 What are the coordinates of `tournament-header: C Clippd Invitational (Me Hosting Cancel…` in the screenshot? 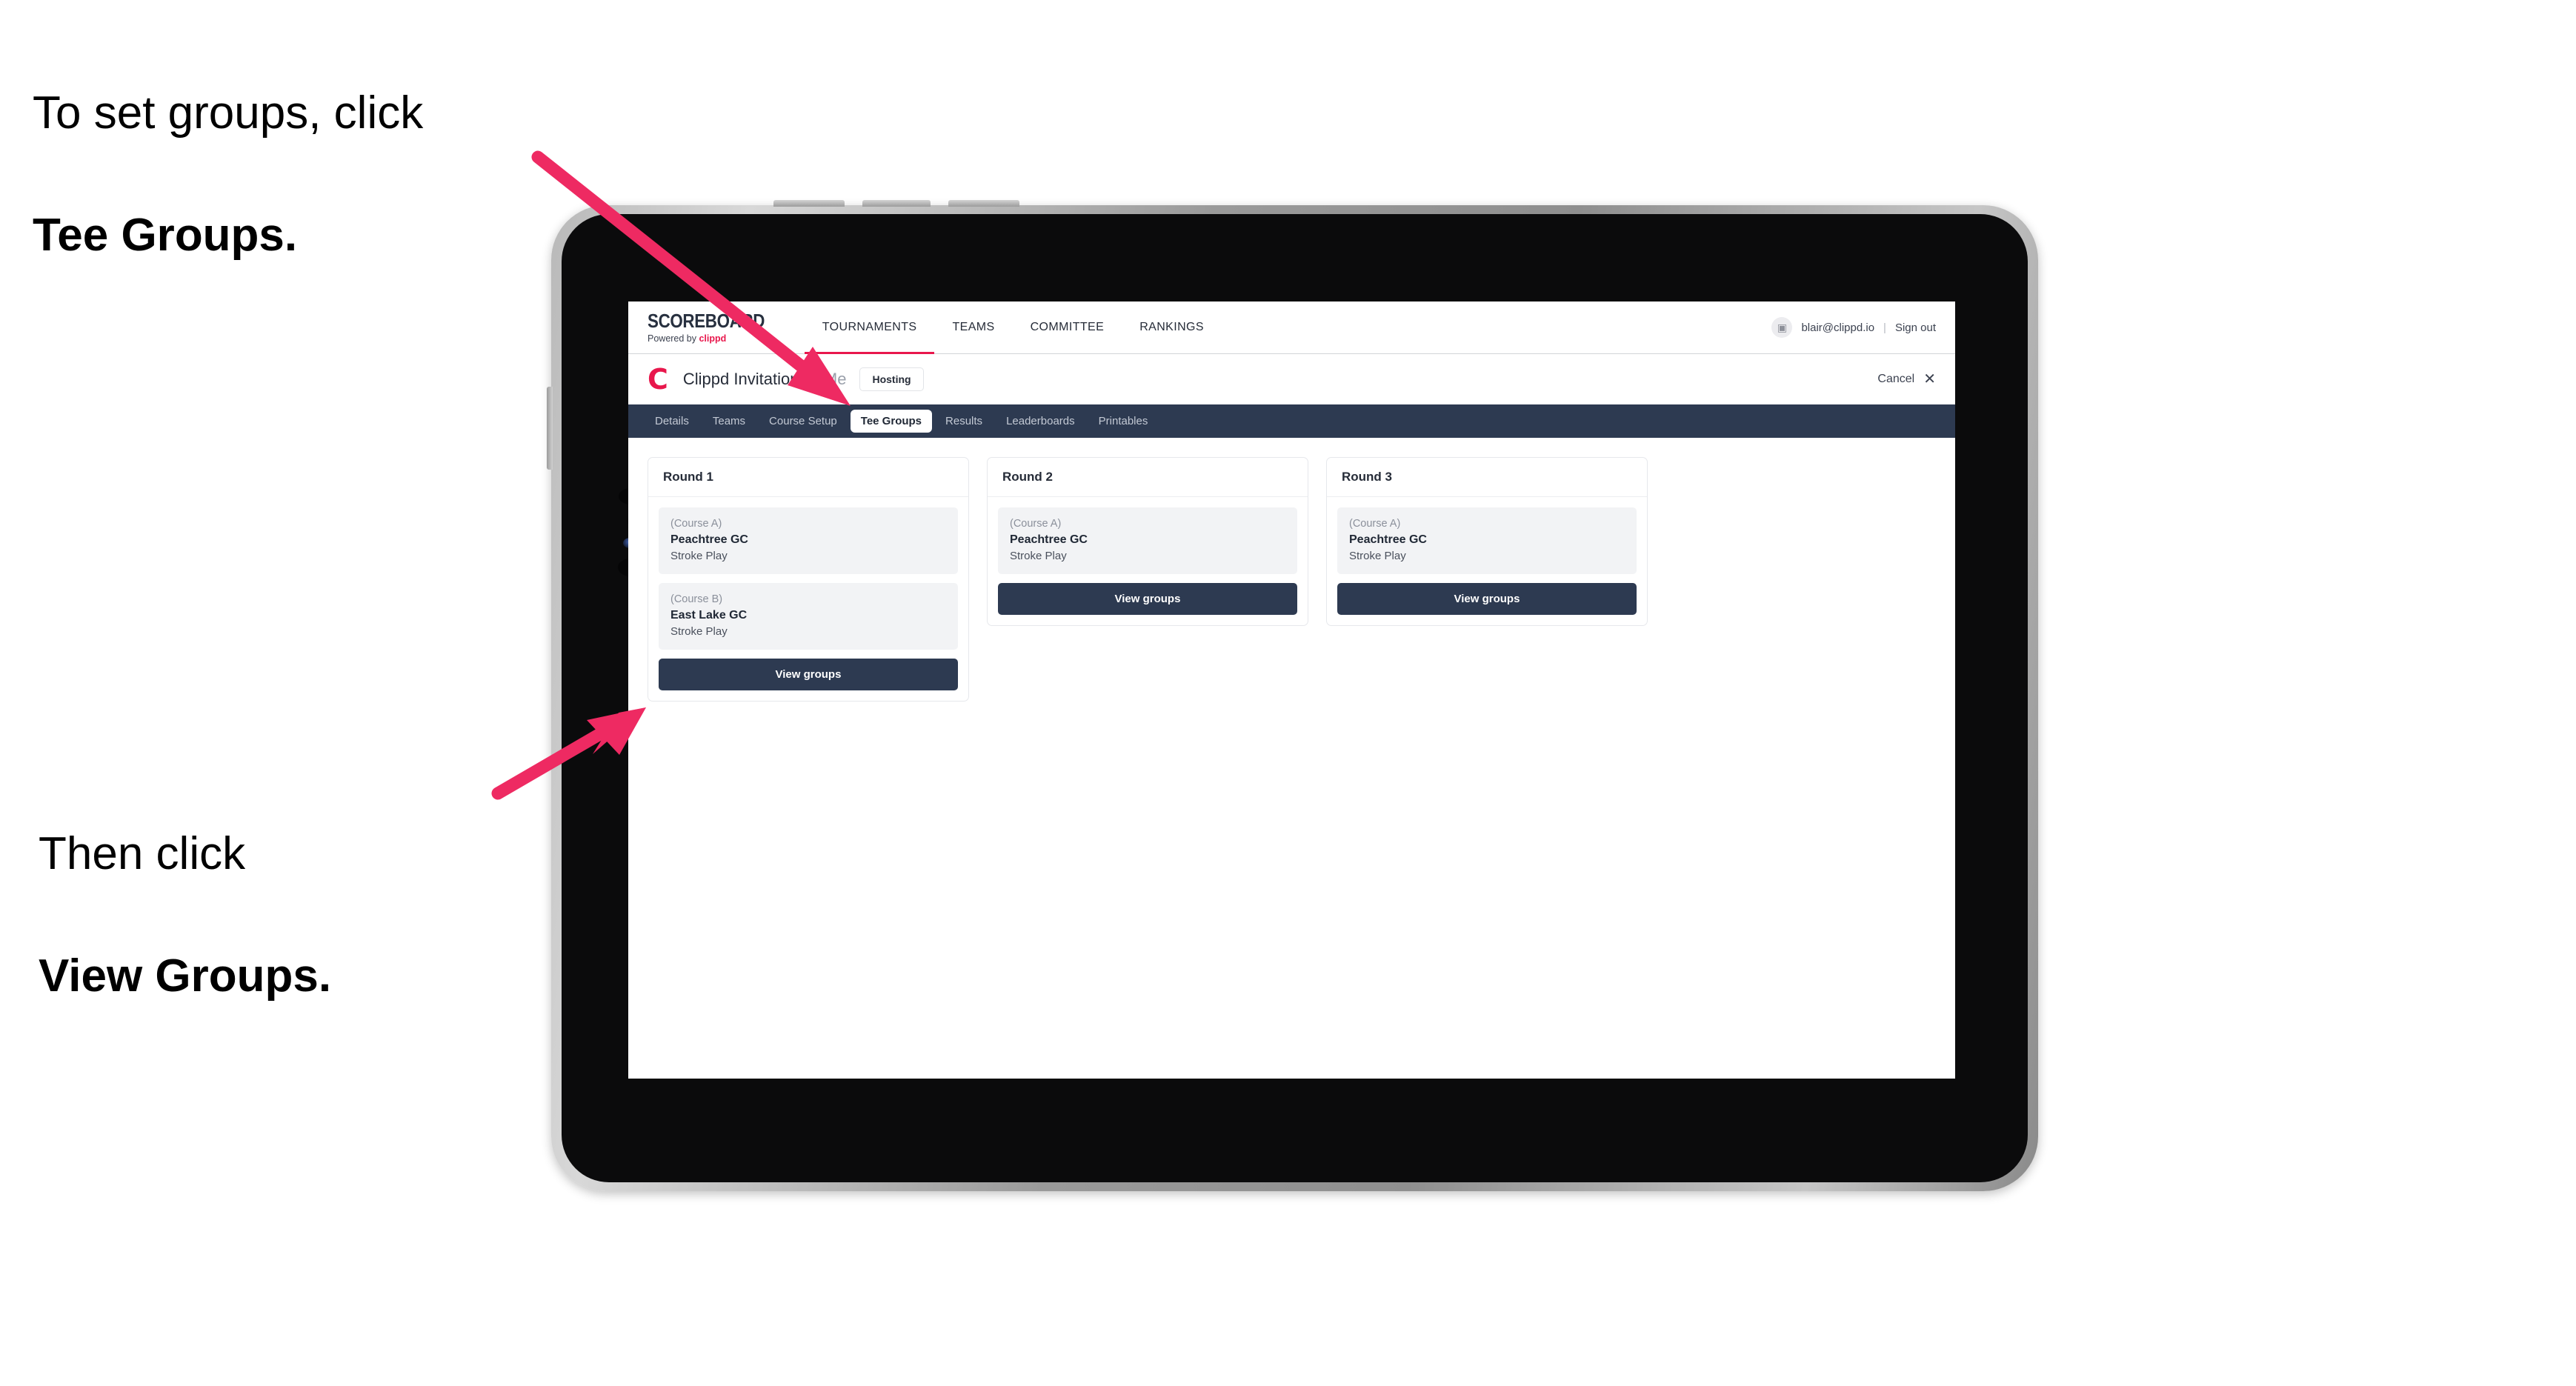 It's located at (1291, 379).